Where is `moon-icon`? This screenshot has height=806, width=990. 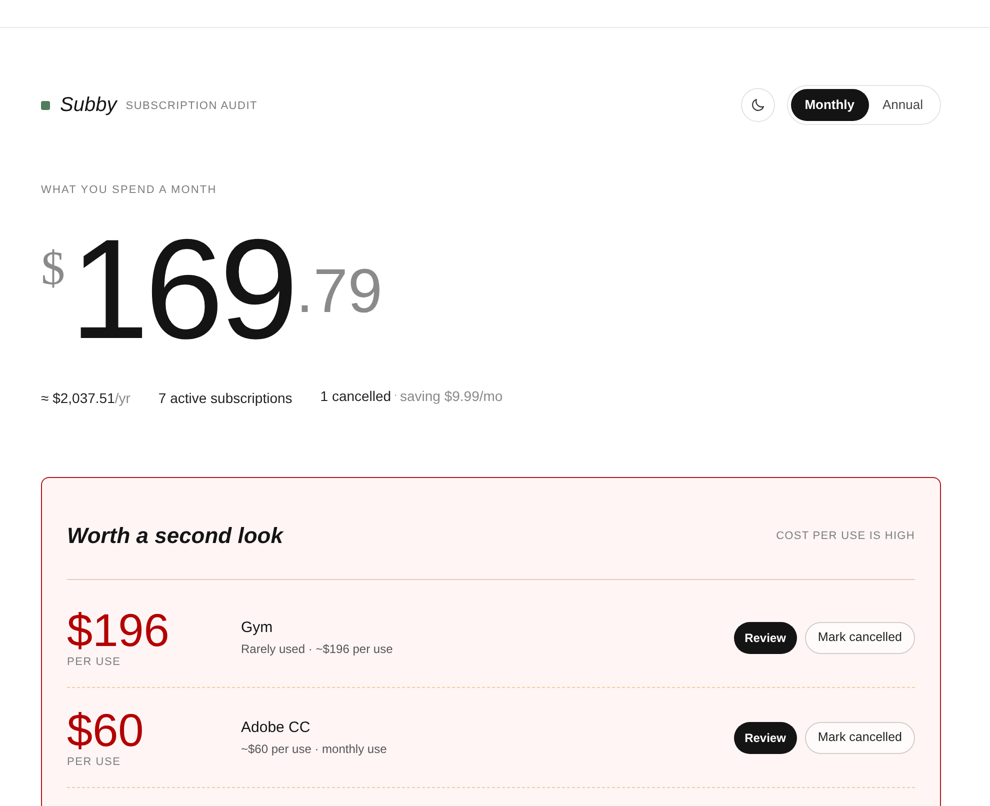 moon-icon is located at coordinates (757, 105).